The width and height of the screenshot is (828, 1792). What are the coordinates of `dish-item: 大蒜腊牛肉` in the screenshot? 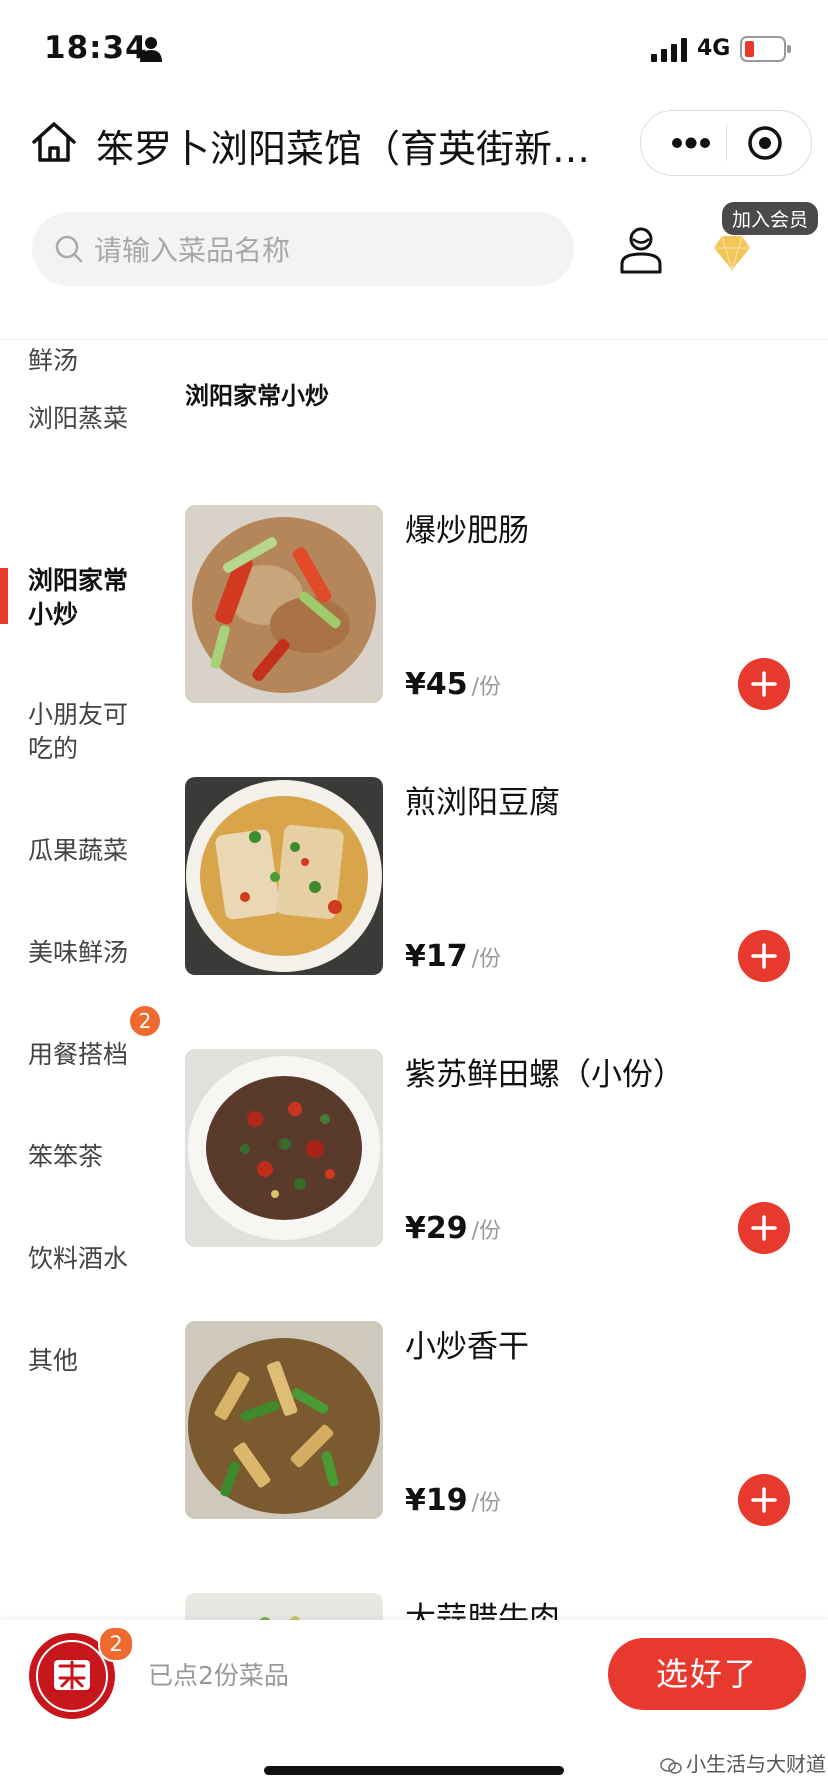 It's located at (500, 1606).